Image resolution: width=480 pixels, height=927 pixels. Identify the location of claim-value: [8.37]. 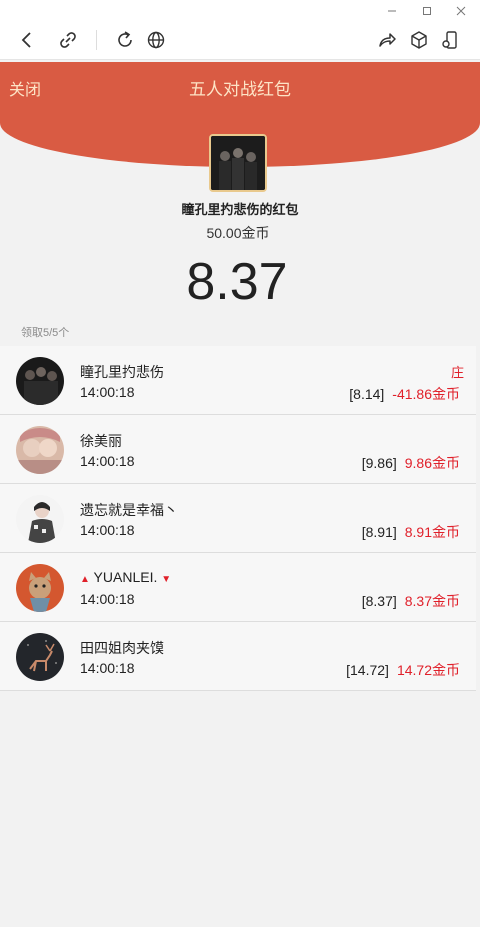
(379, 601).